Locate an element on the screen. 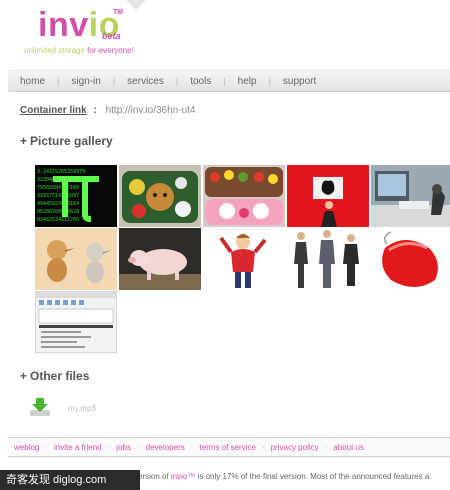  svg-text: 79502884197169 is located at coordinates (58, 188).